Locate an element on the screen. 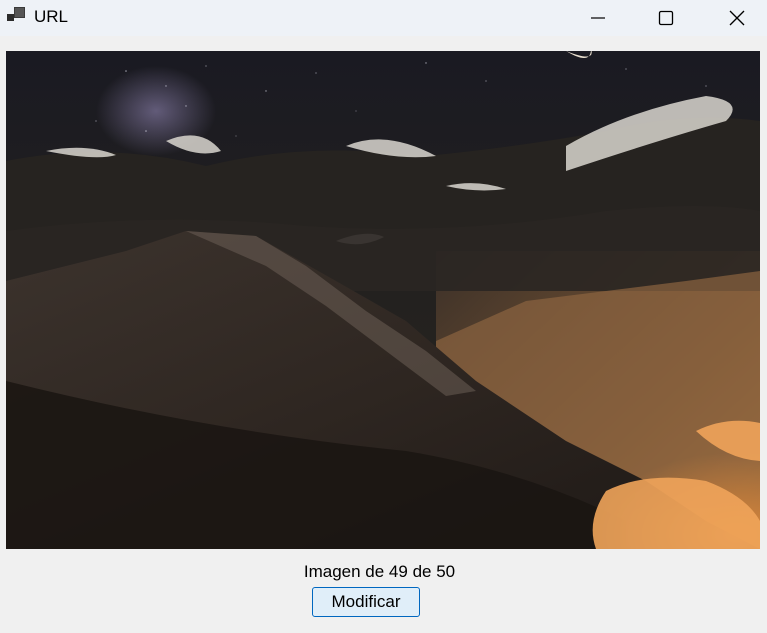 The image size is (767, 633). modify-button: Modificar is located at coordinates (366, 602).